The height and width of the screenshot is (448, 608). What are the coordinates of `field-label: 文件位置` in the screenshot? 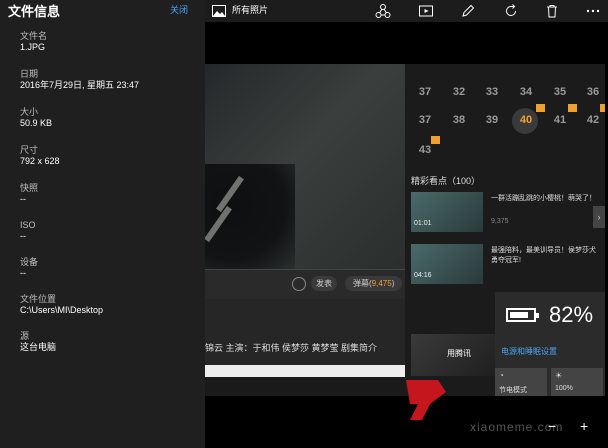 It's located at (38, 299).